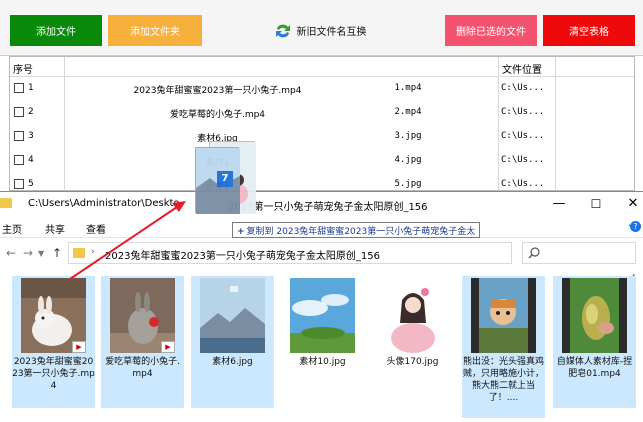  Describe the element at coordinates (31, 136) in the screenshot. I see `row-number: 3` at that location.